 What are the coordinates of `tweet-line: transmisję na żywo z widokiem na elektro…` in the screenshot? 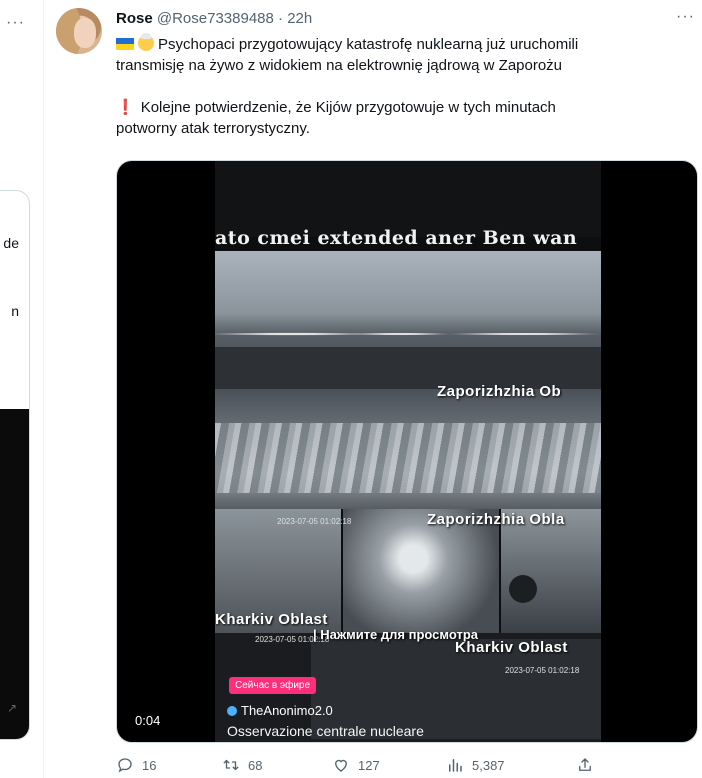 It's located at (401, 65).